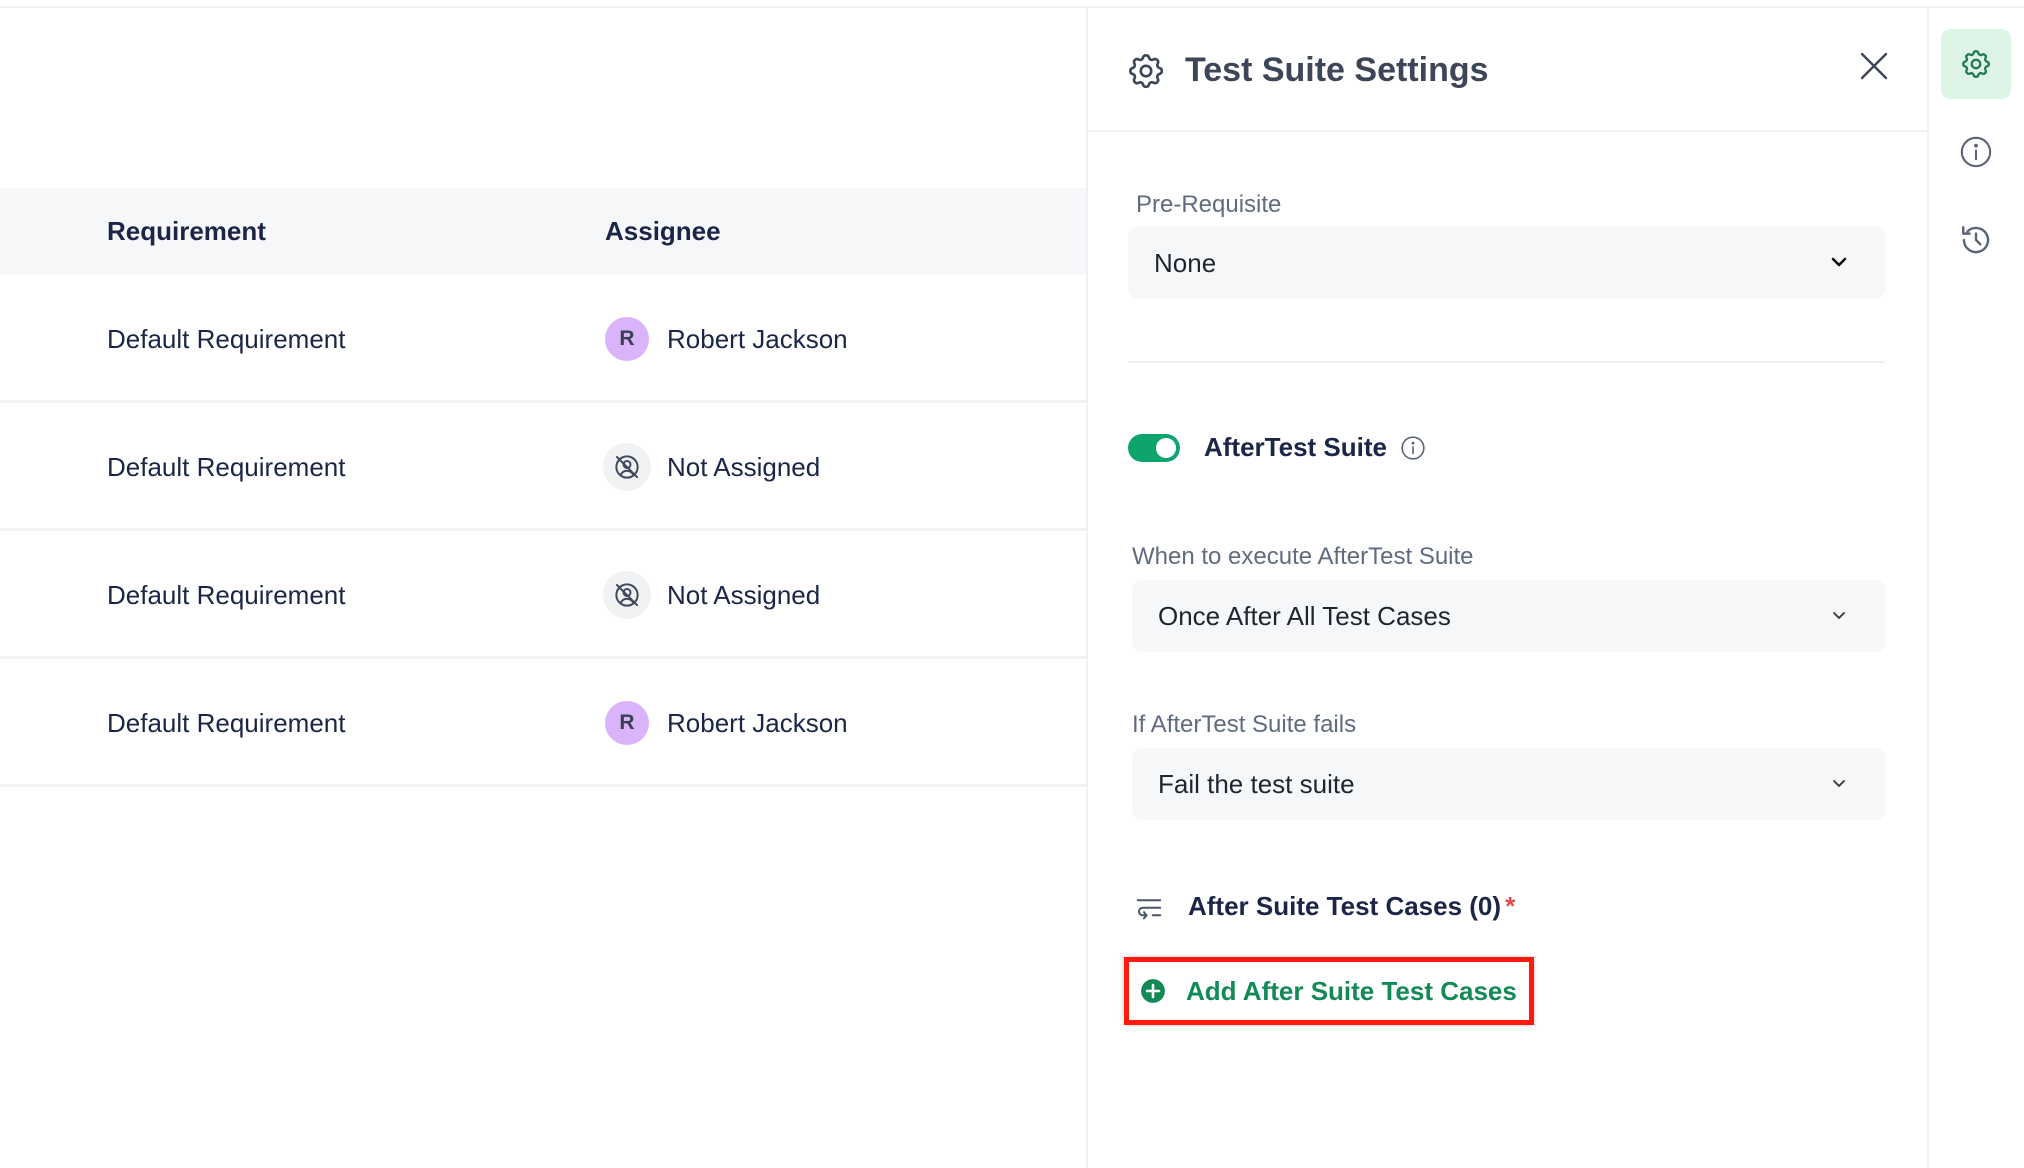 This screenshot has width=2024, height=1168. What do you see at coordinates (1154, 448) in the screenshot?
I see `aftertest-suite-toggle` at bounding box center [1154, 448].